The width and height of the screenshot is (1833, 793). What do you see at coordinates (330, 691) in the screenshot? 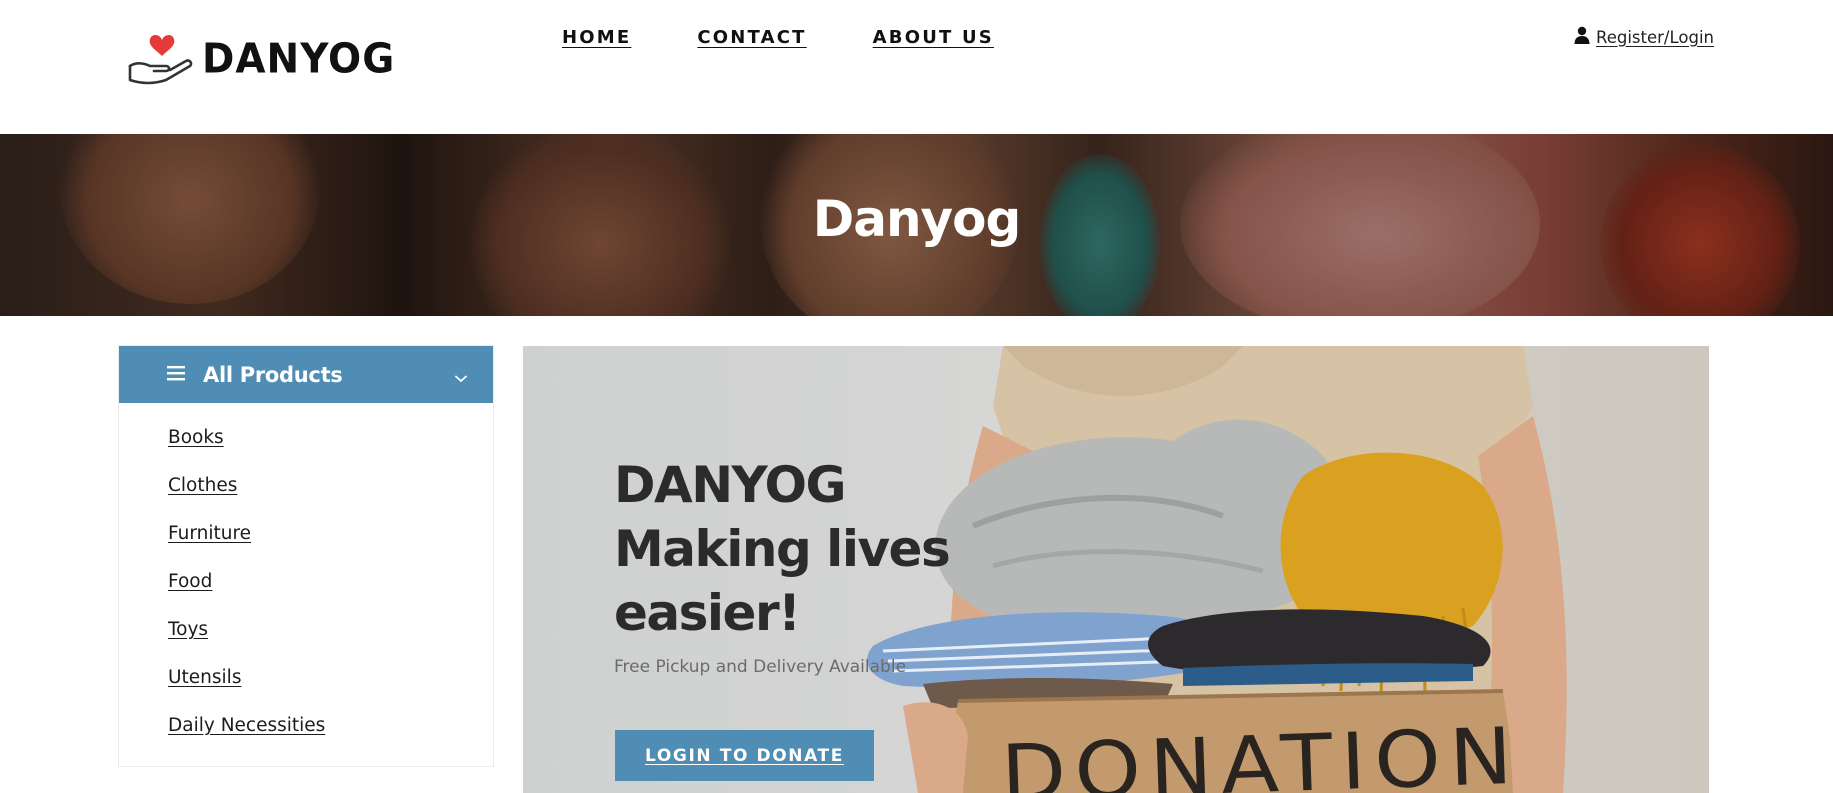
I see `list-item: Utensils` at bounding box center [330, 691].